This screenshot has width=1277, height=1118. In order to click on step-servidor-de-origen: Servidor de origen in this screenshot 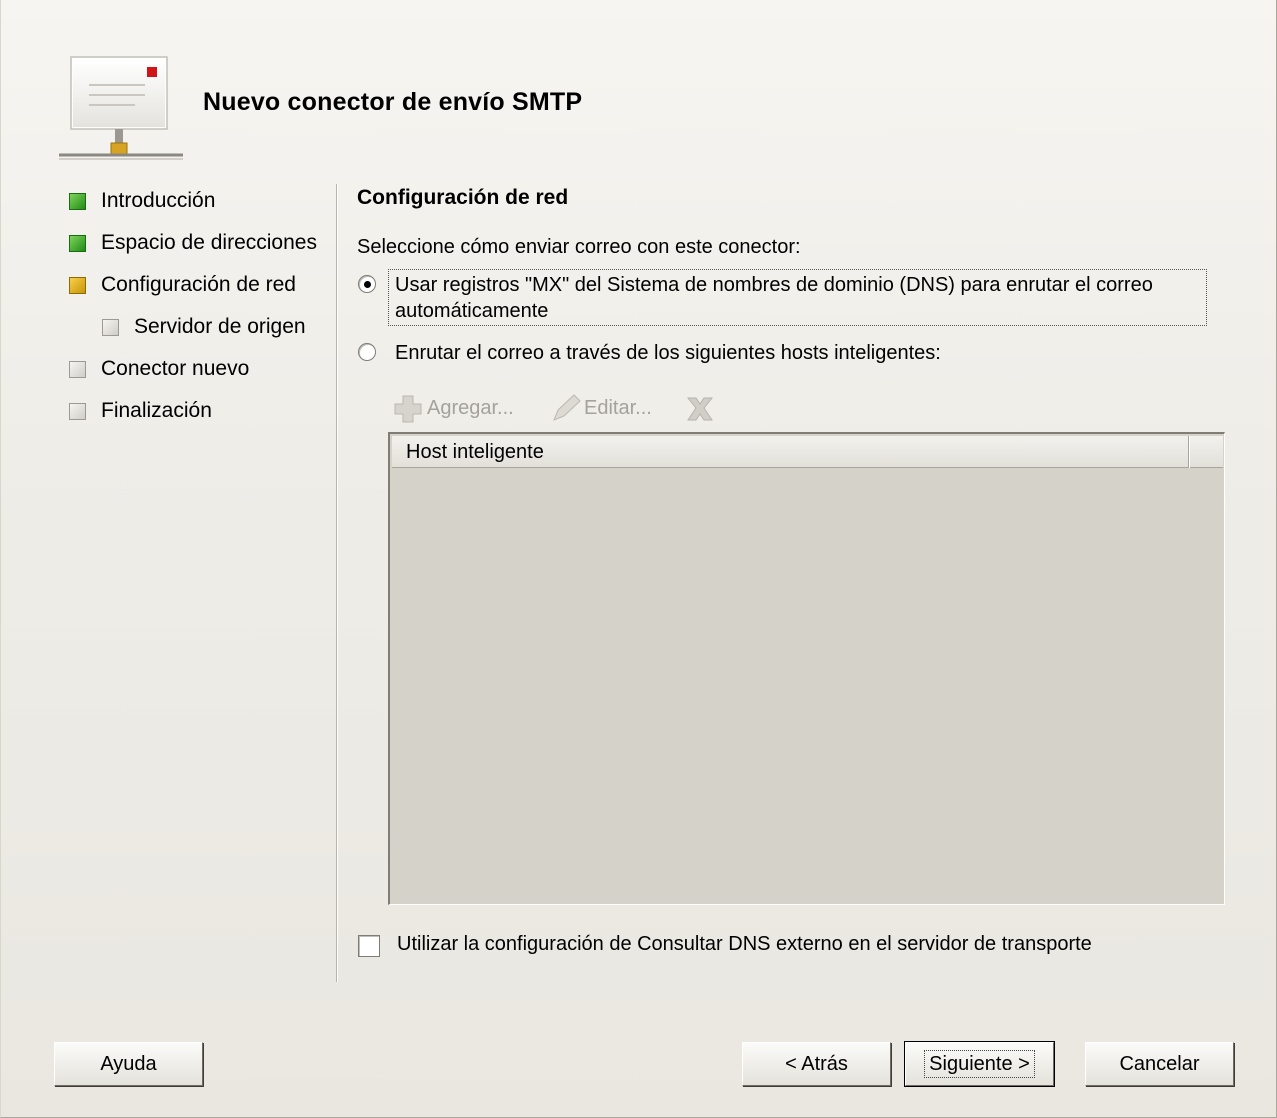, I will do `click(204, 327)`.